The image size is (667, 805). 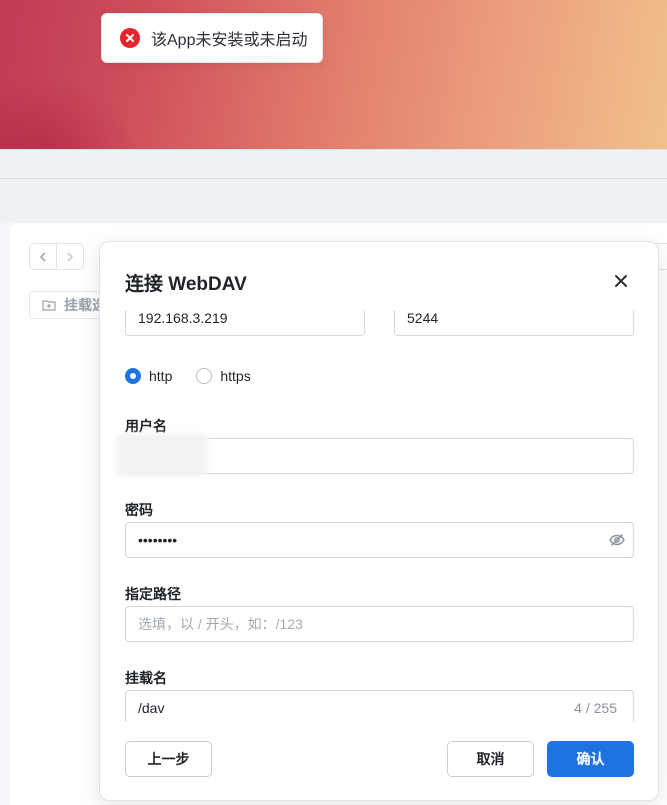 What do you see at coordinates (379, 706) in the screenshot?
I see `mount-name-input: /dav 4 / 255` at bounding box center [379, 706].